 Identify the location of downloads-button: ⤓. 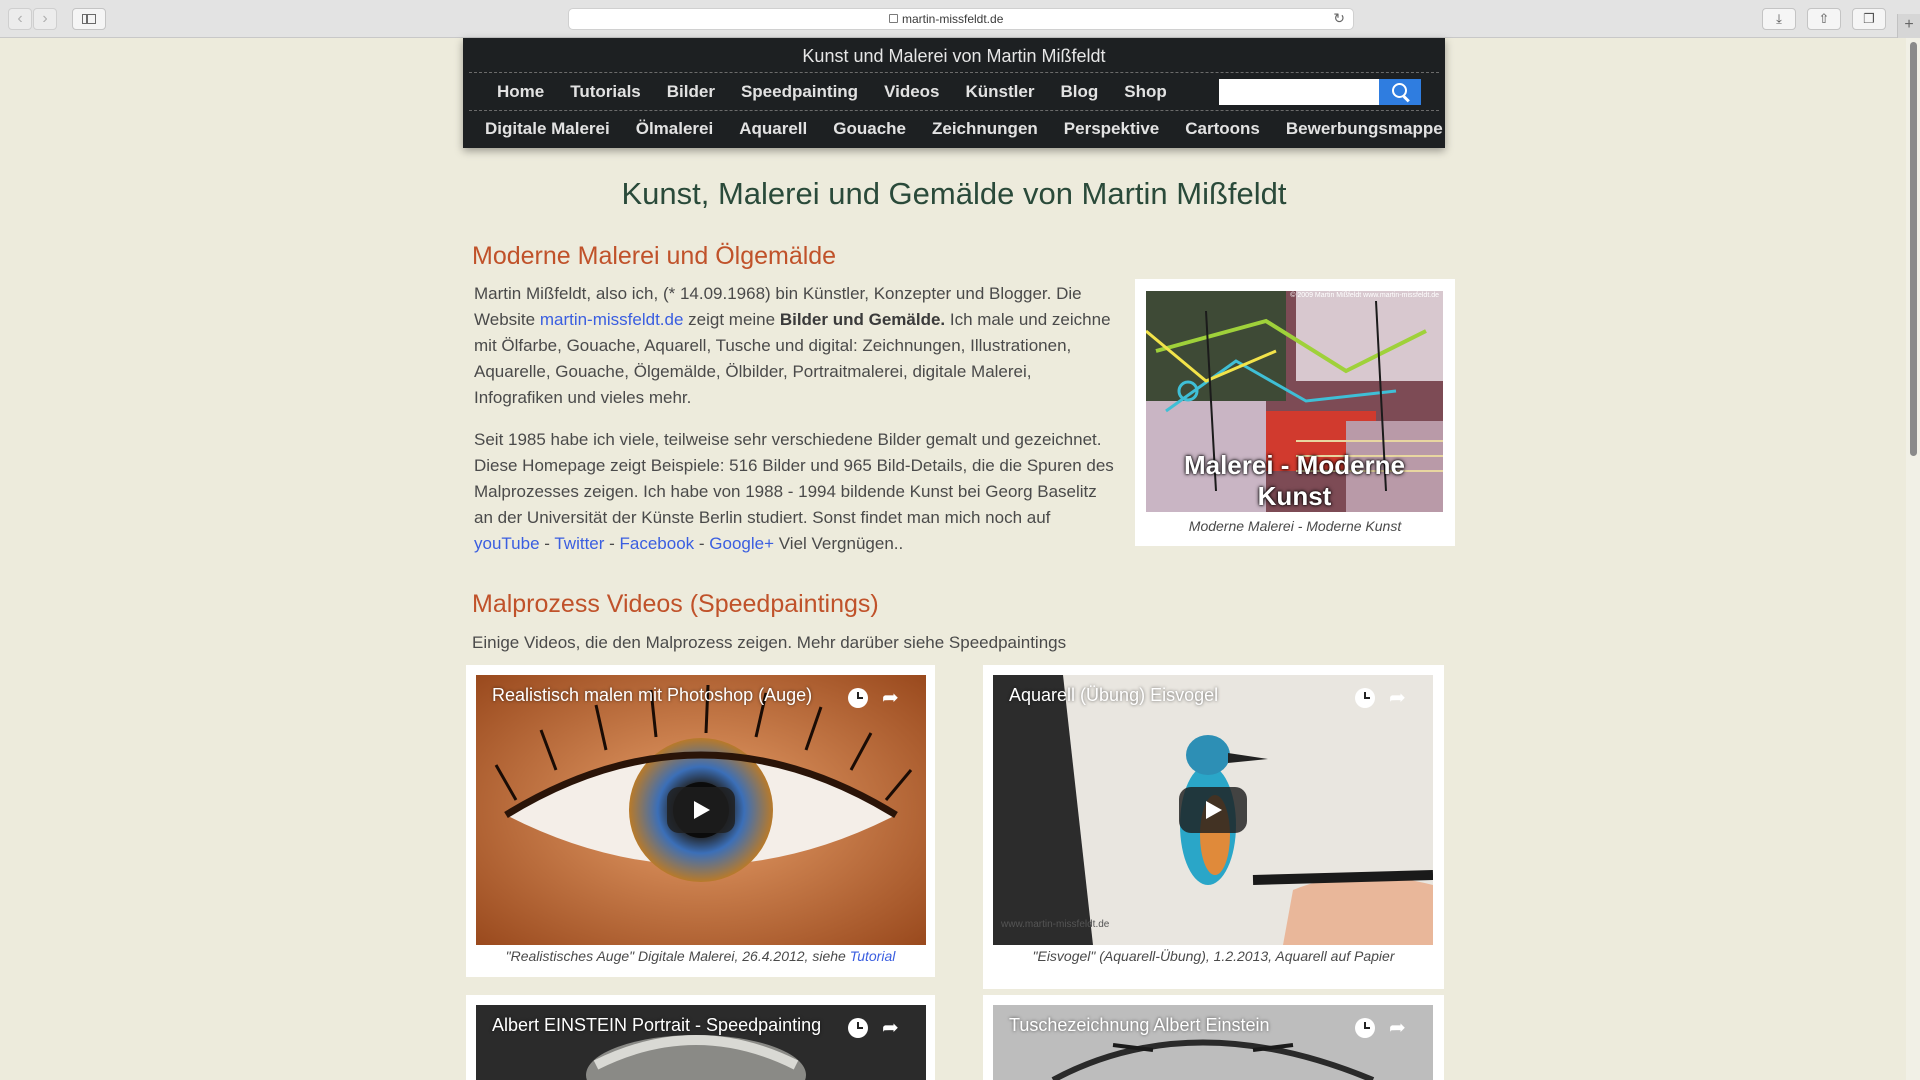
(1779, 19).